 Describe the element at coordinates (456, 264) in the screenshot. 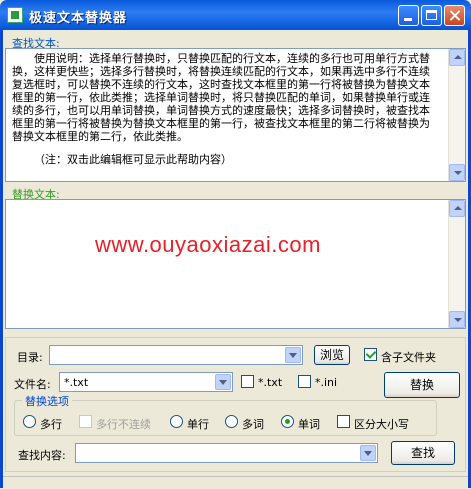

I see `replace-scrollbar` at that location.